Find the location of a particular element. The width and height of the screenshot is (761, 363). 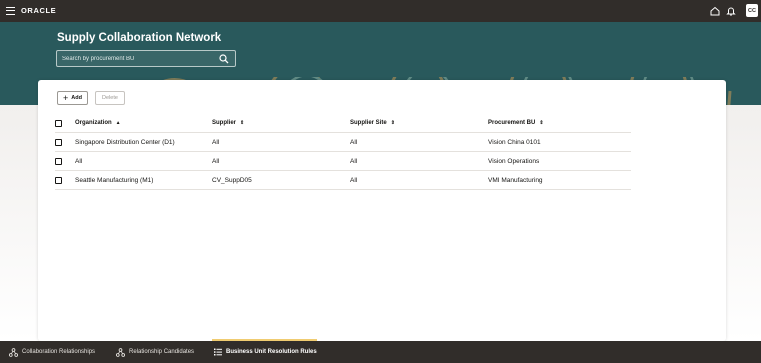

column-header-organization: Organization ▲ is located at coordinates (98, 123).